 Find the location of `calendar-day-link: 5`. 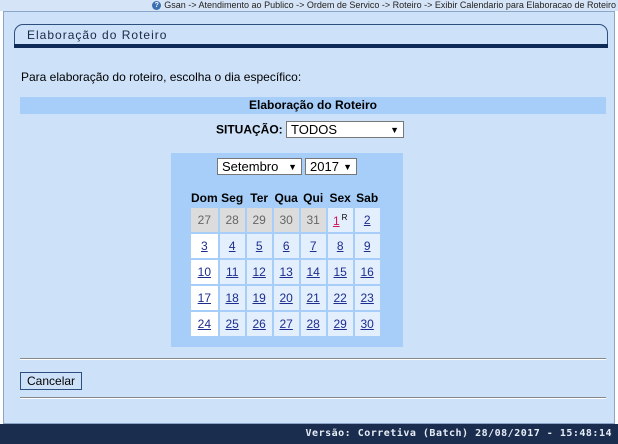

calendar-day-link: 5 is located at coordinates (259, 246).